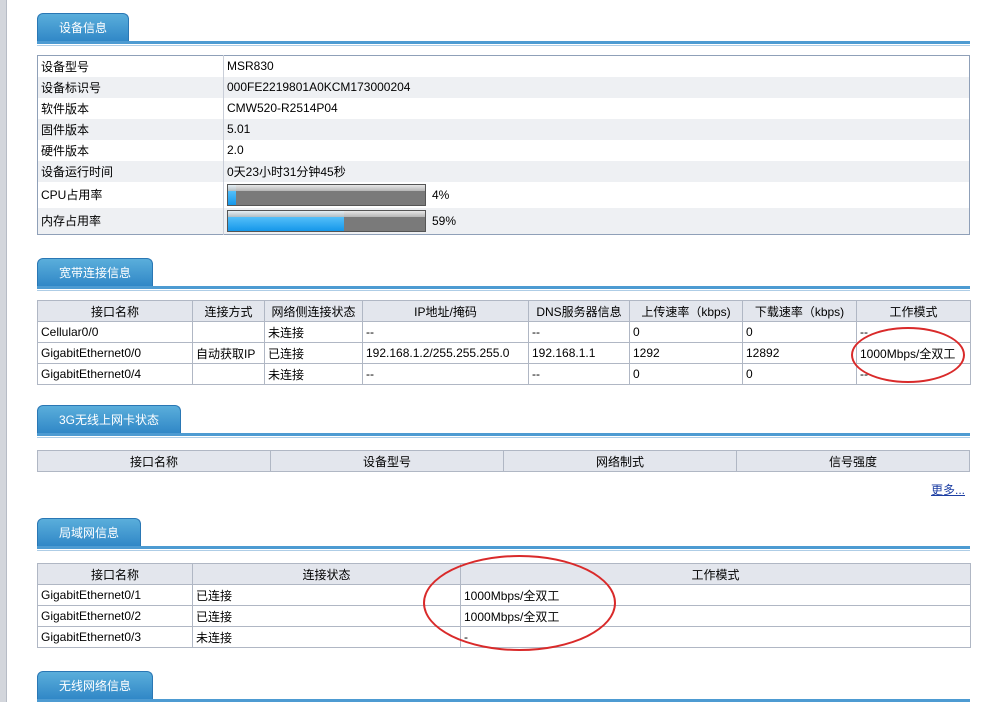  I want to click on cpu-usage-row: CPU占用率 4%, so click(503, 194).